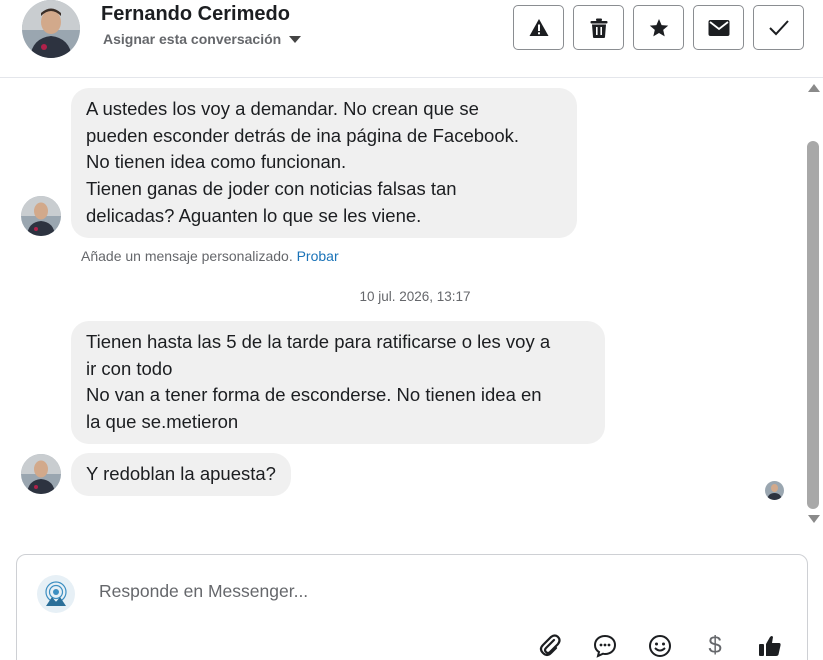 The height and width of the screenshot is (660, 823). I want to click on scrollbar, so click(813, 304).